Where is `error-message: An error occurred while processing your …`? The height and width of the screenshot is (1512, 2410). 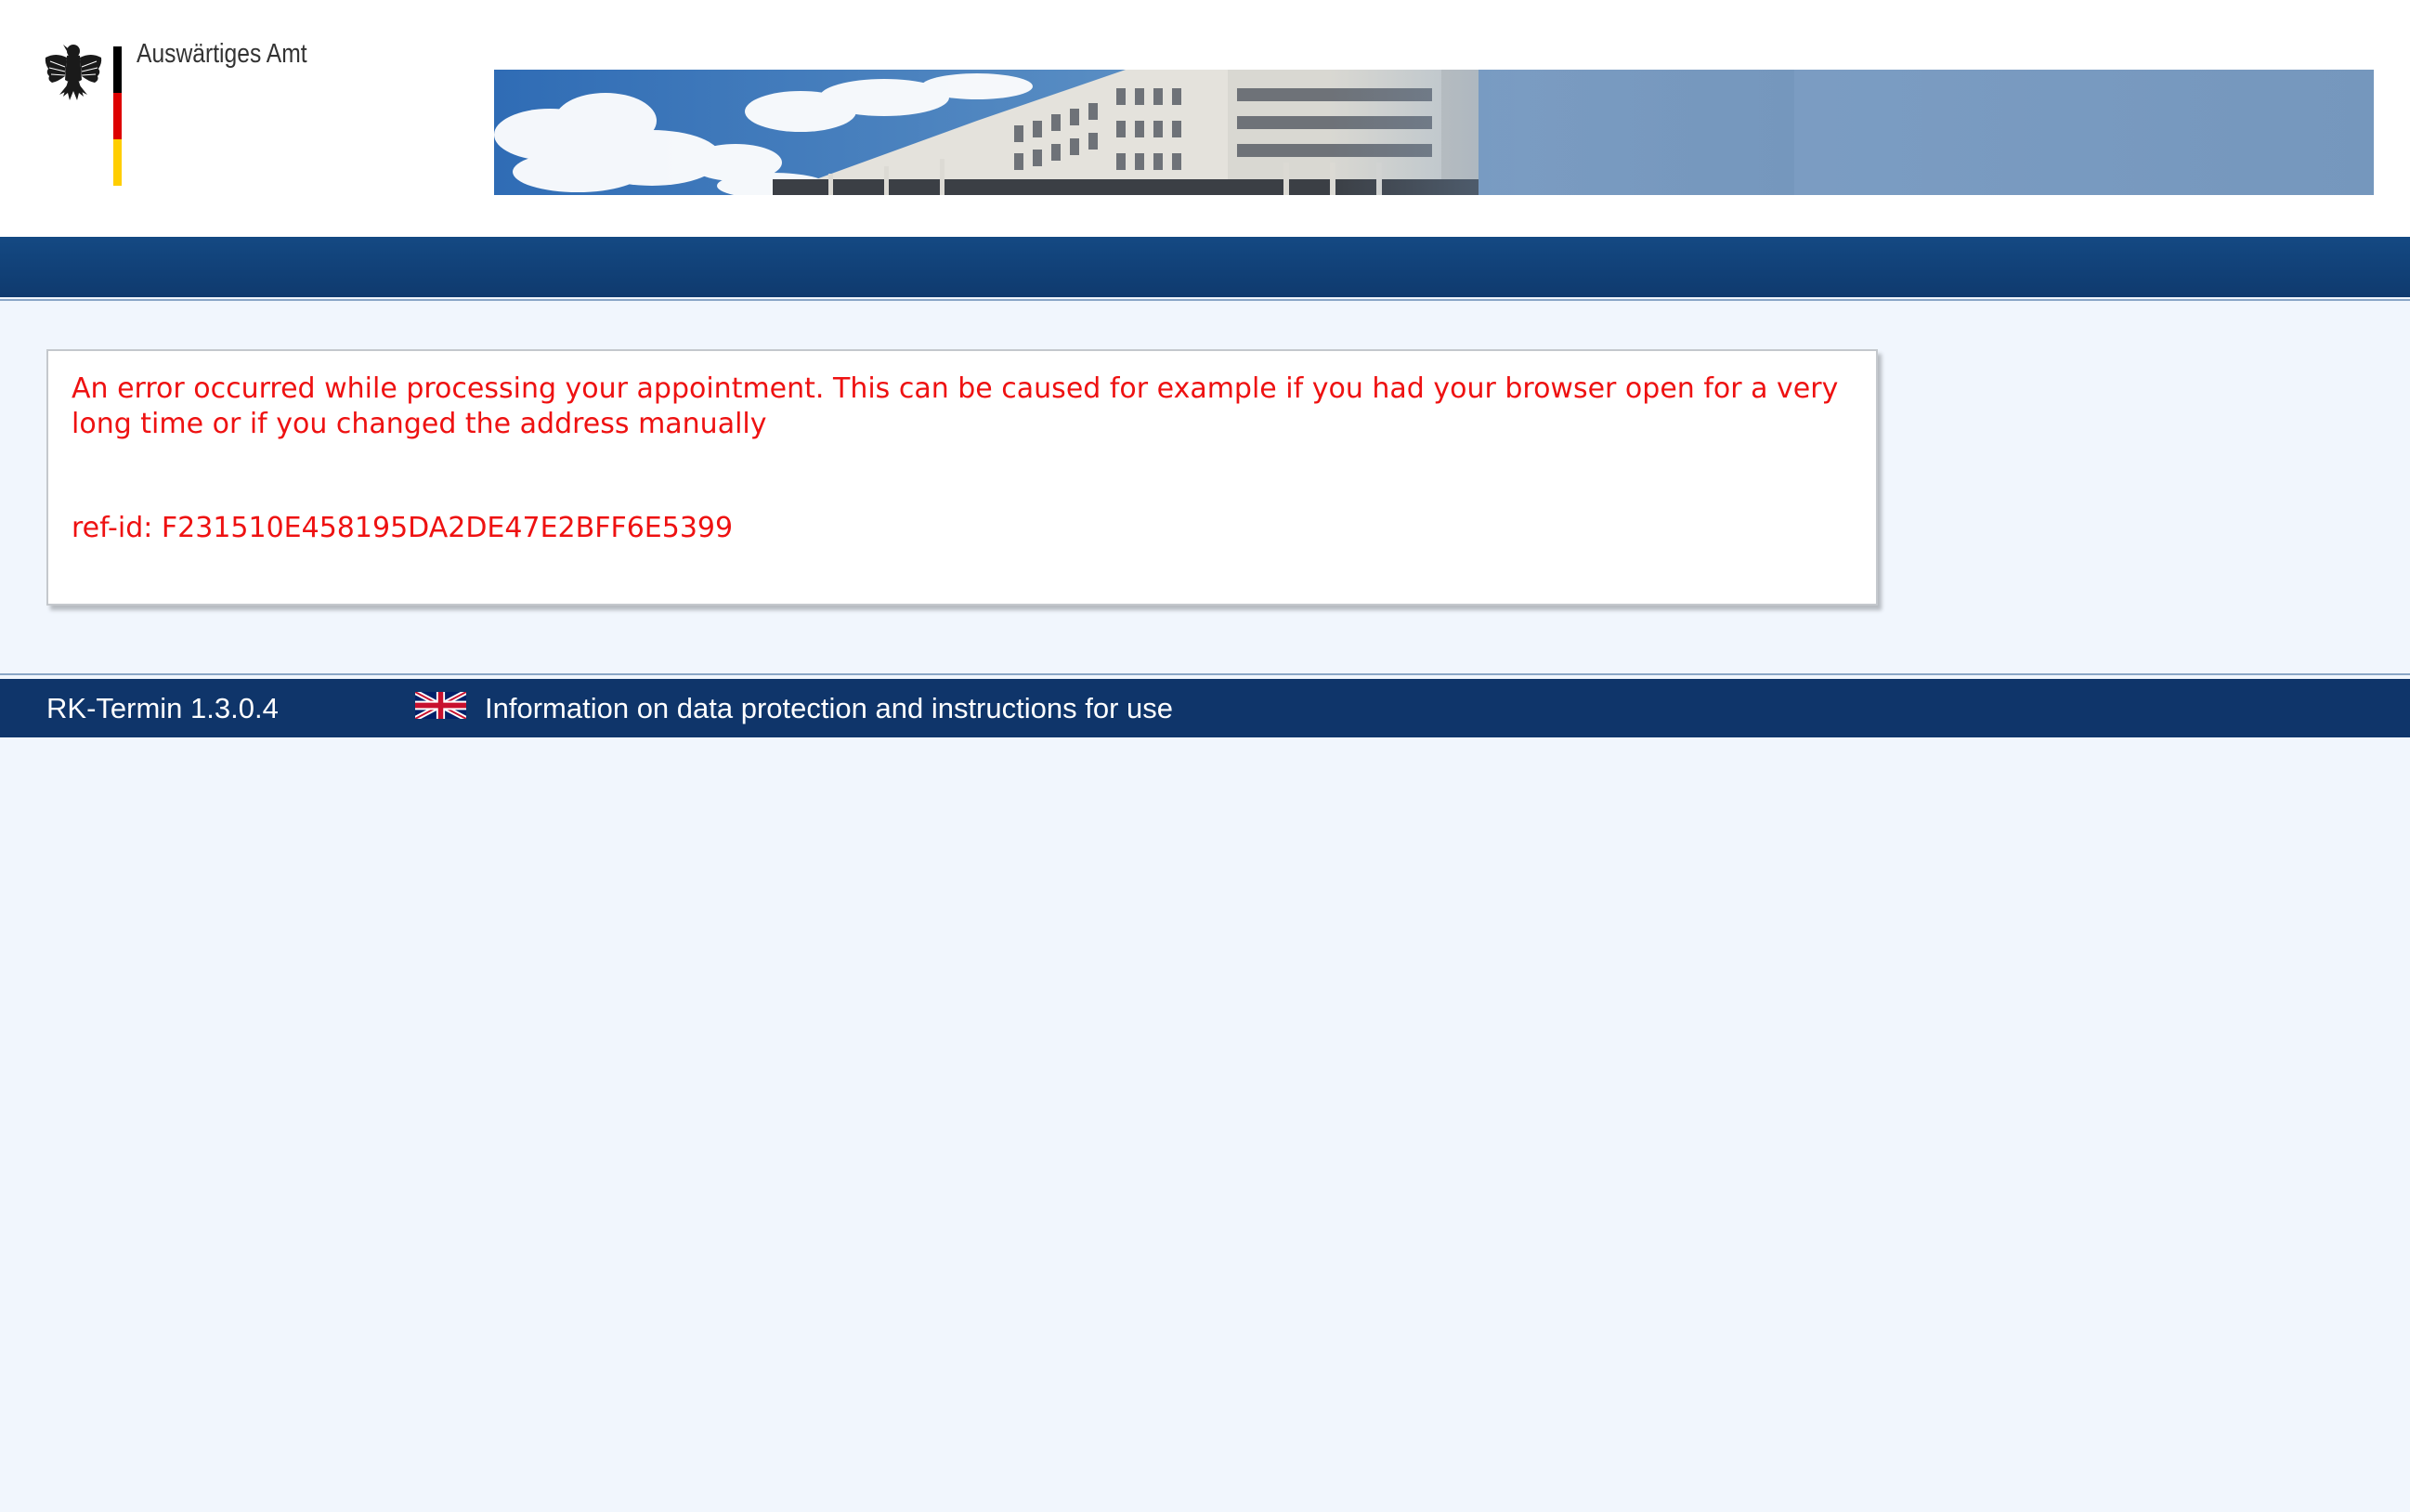 error-message: An error occurred while processing your … is located at coordinates (956, 406).